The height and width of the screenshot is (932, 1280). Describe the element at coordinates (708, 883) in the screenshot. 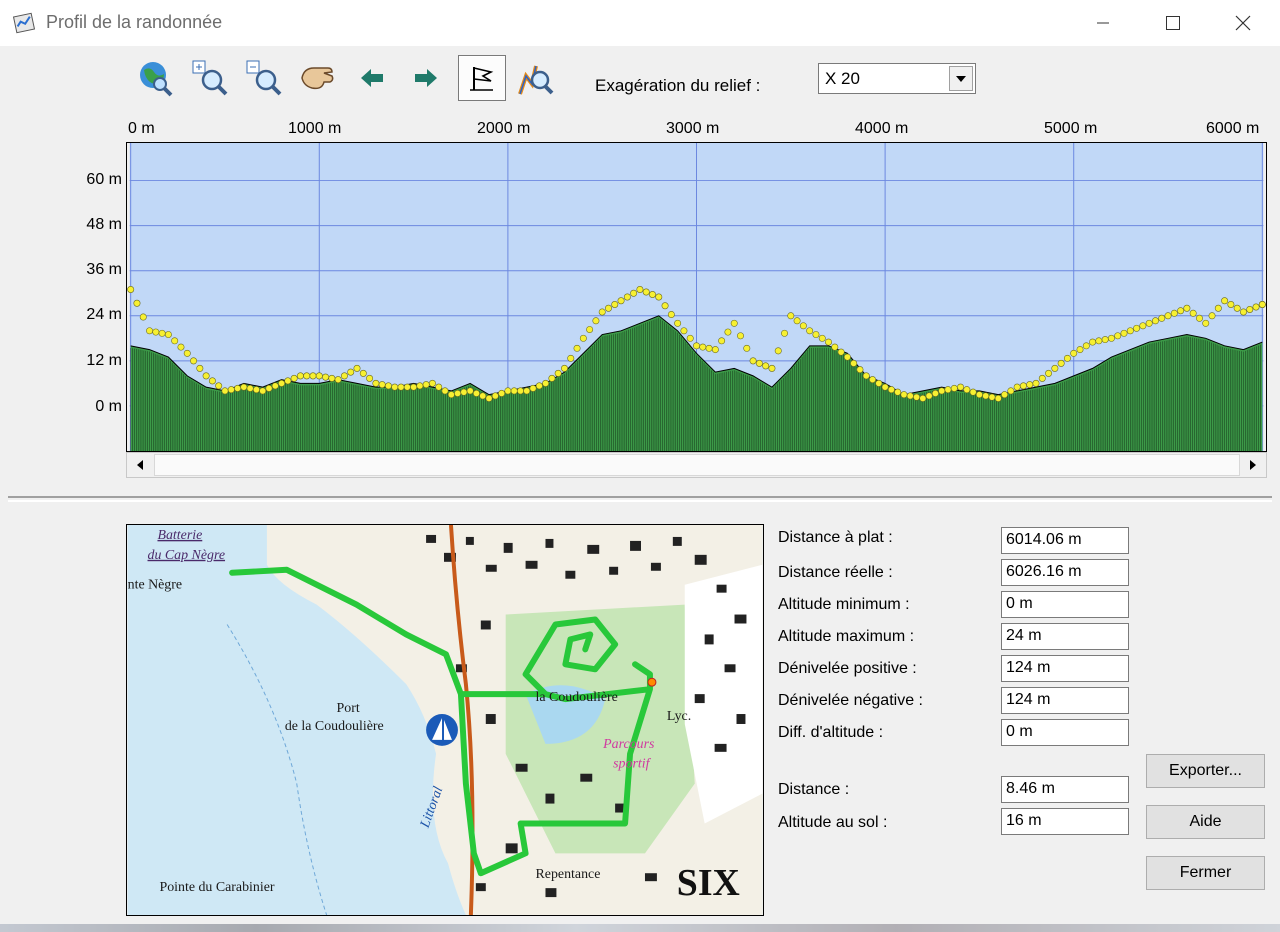

I see `map-label: SIX` at that location.